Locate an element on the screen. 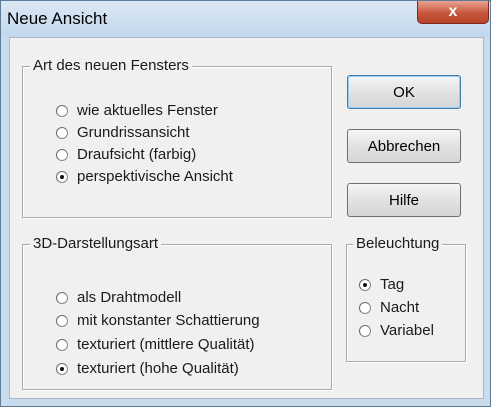  radio-perspective: perspektivische Ansicht is located at coordinates (144, 176).